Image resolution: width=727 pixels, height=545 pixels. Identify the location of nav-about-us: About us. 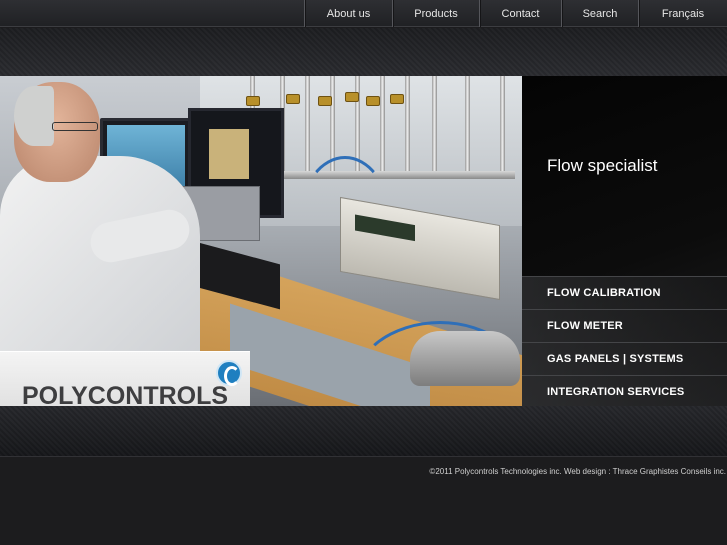
(348, 13).